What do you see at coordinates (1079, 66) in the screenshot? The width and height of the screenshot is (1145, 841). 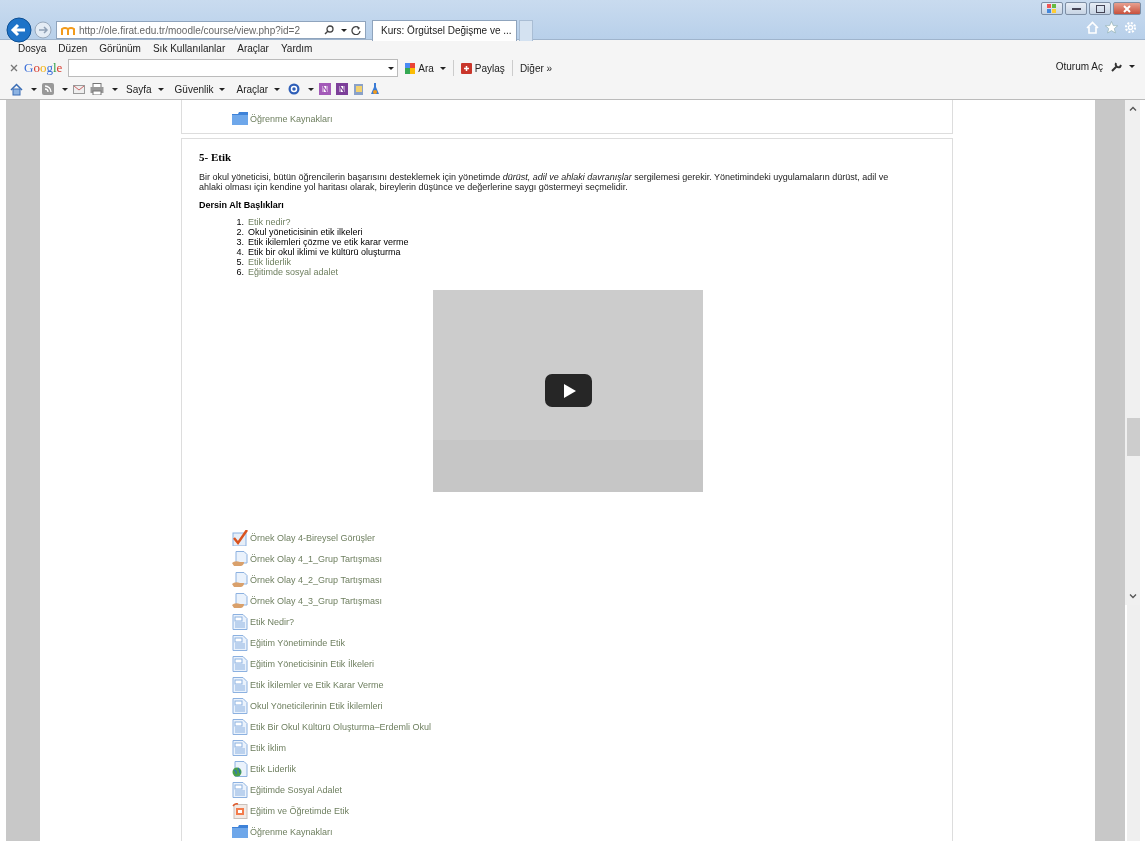 I see `sign-in-button: Oturum Aç` at bounding box center [1079, 66].